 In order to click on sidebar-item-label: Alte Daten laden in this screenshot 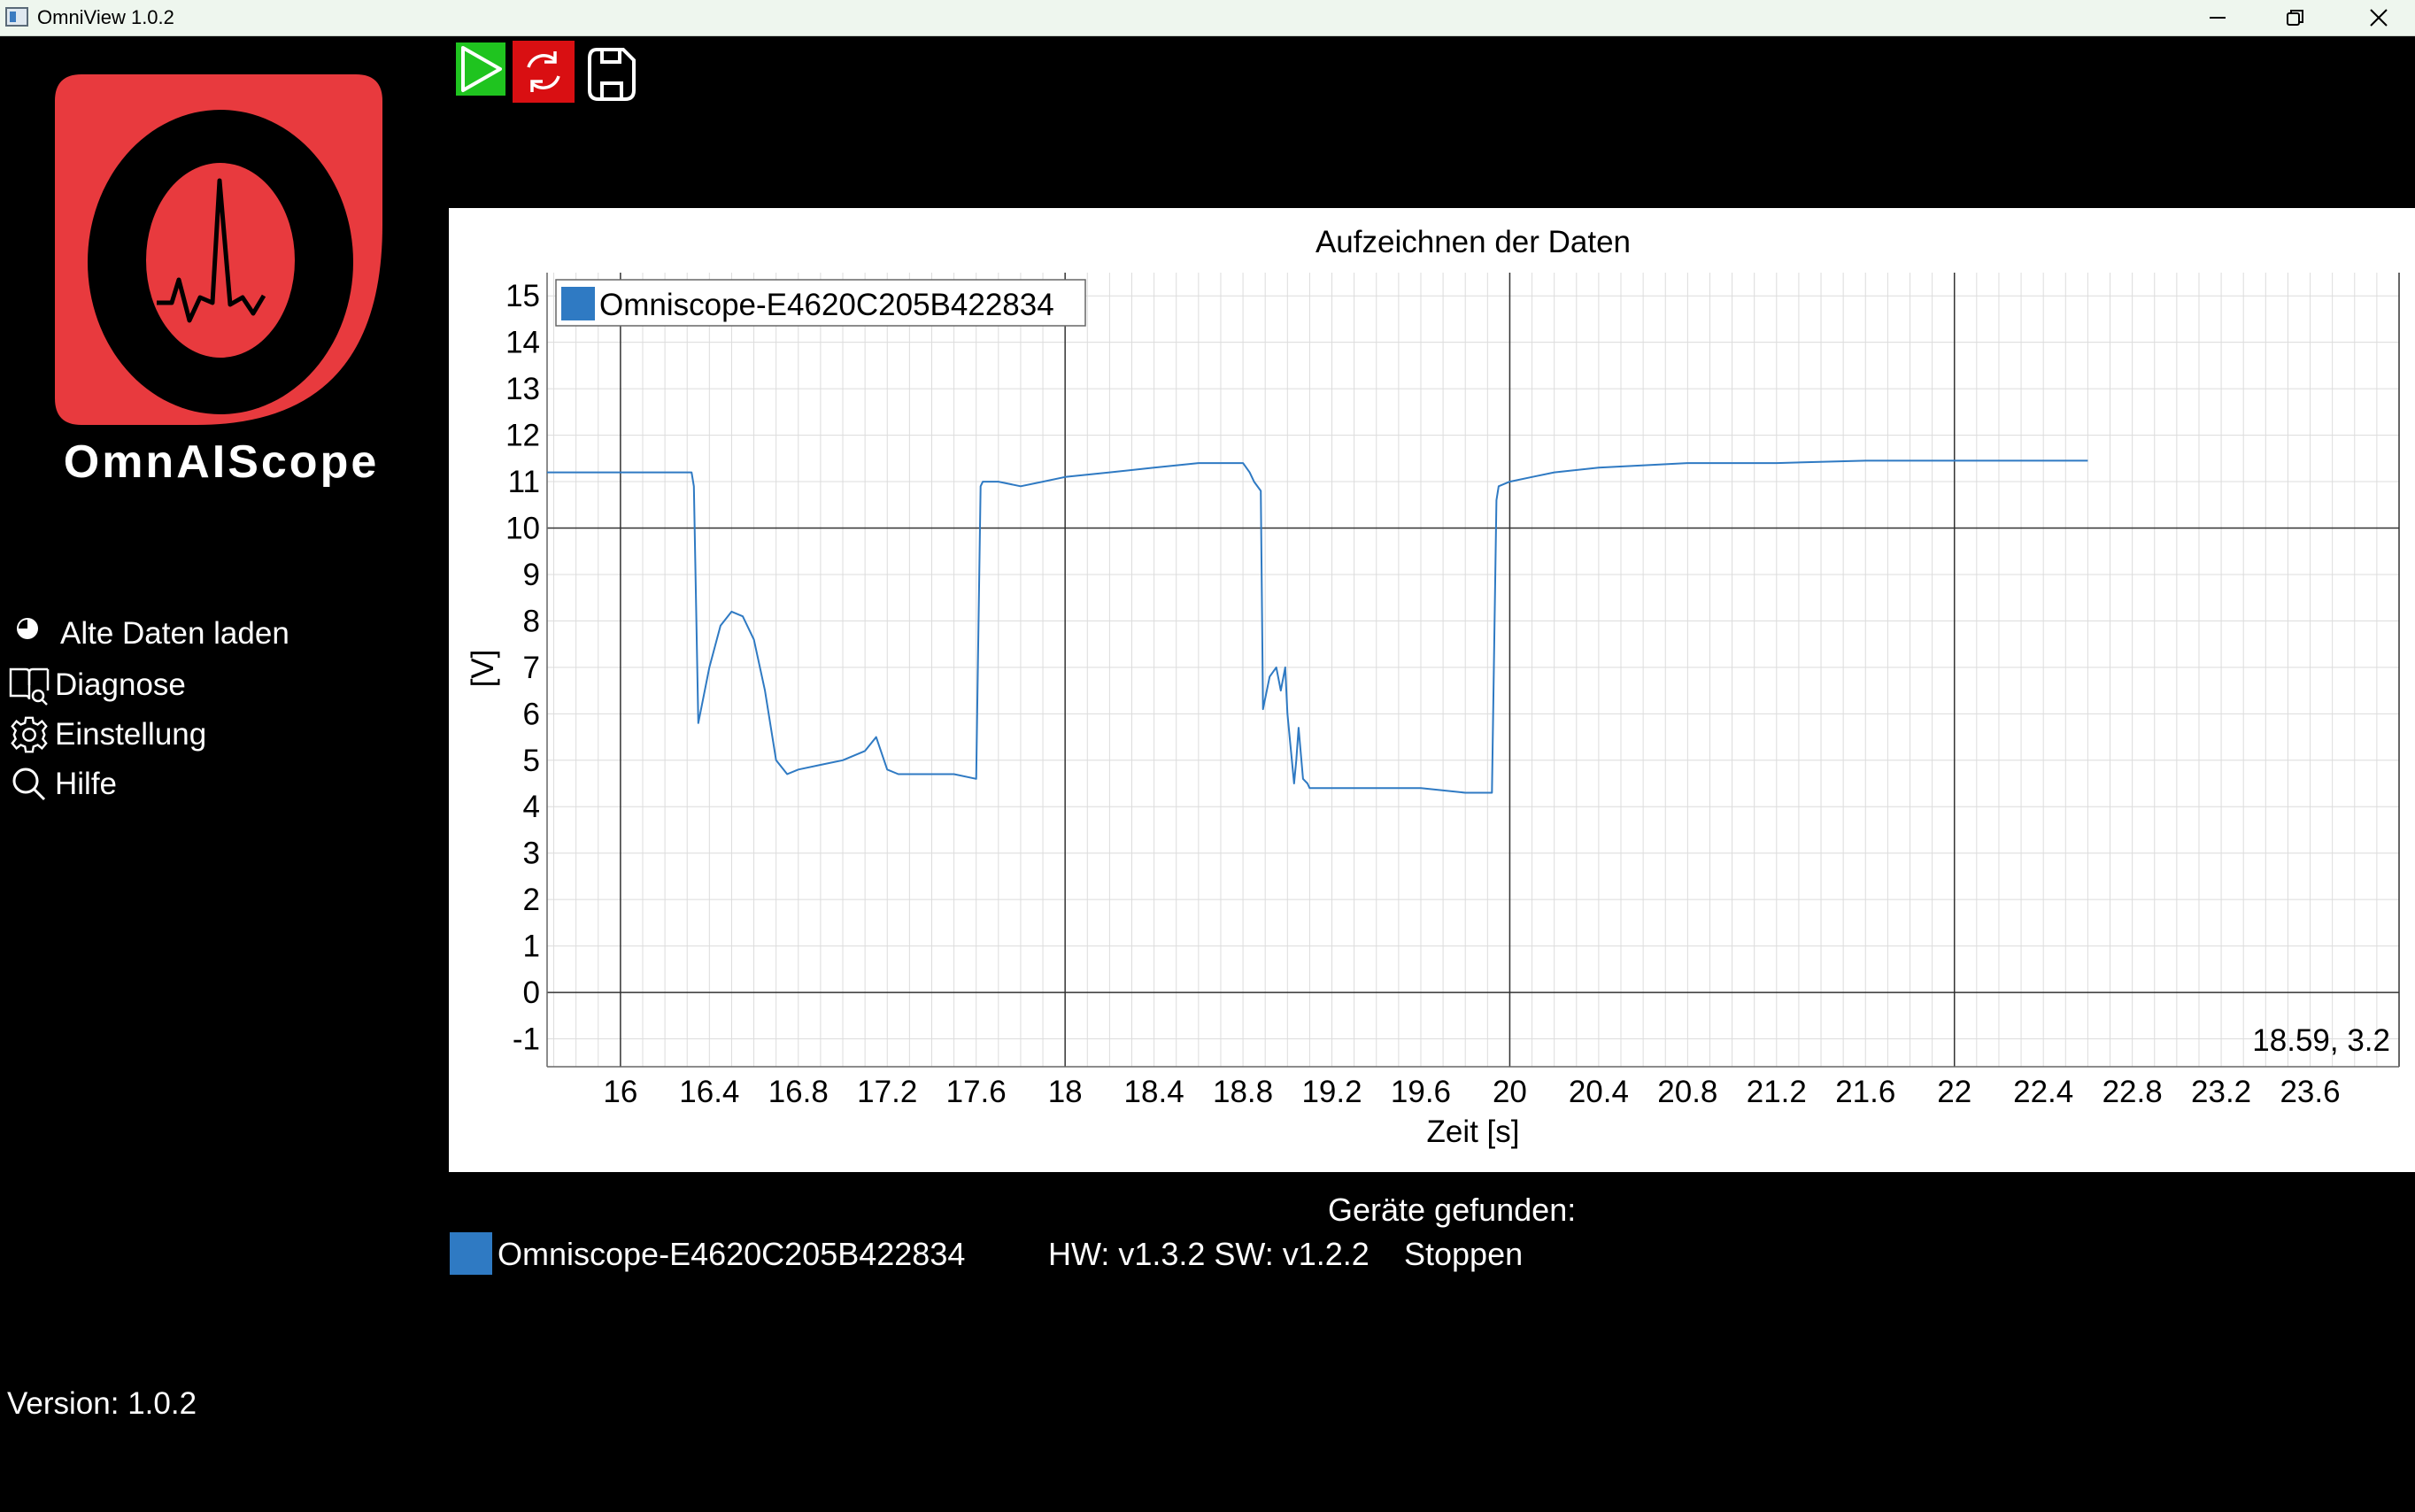, I will do `click(174, 633)`.